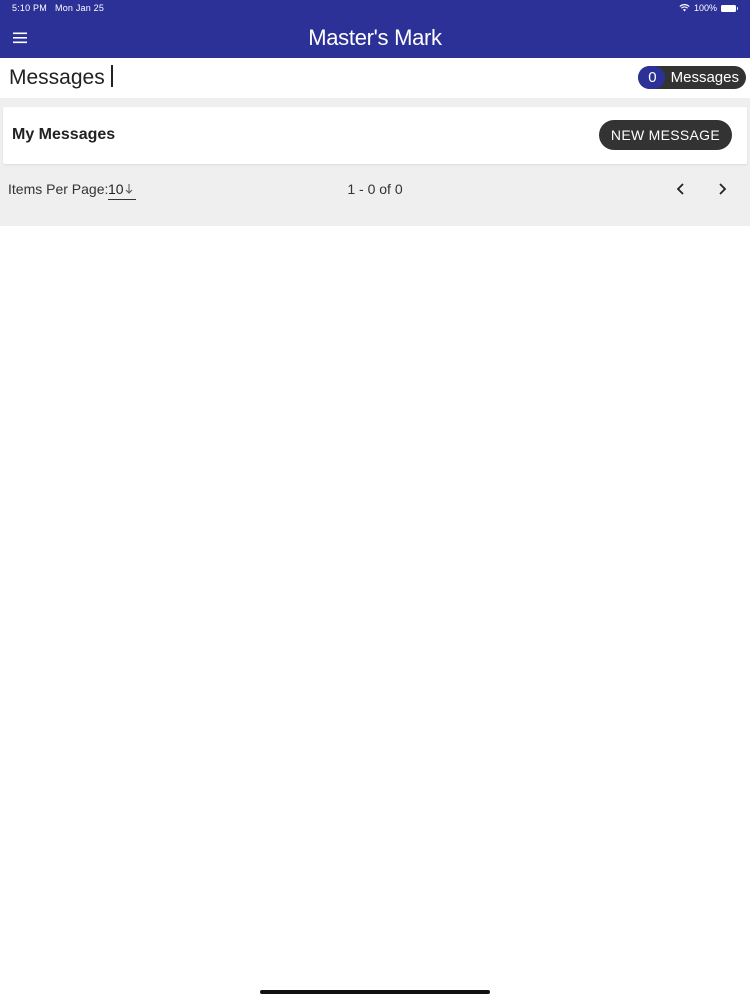 The image size is (750, 1000). I want to click on messages-count-badge: 0 Messages, so click(692, 77).